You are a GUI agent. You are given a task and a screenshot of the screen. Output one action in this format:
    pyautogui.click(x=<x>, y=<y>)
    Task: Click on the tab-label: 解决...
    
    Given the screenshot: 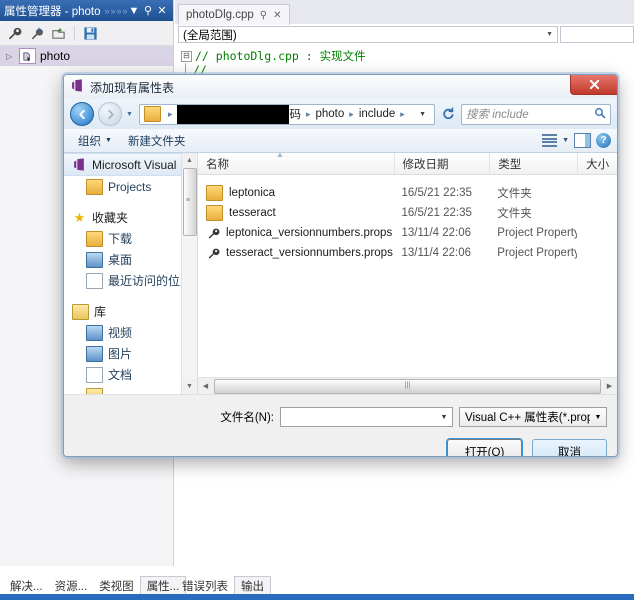 What is the action you would take?
    pyautogui.click(x=26, y=586)
    